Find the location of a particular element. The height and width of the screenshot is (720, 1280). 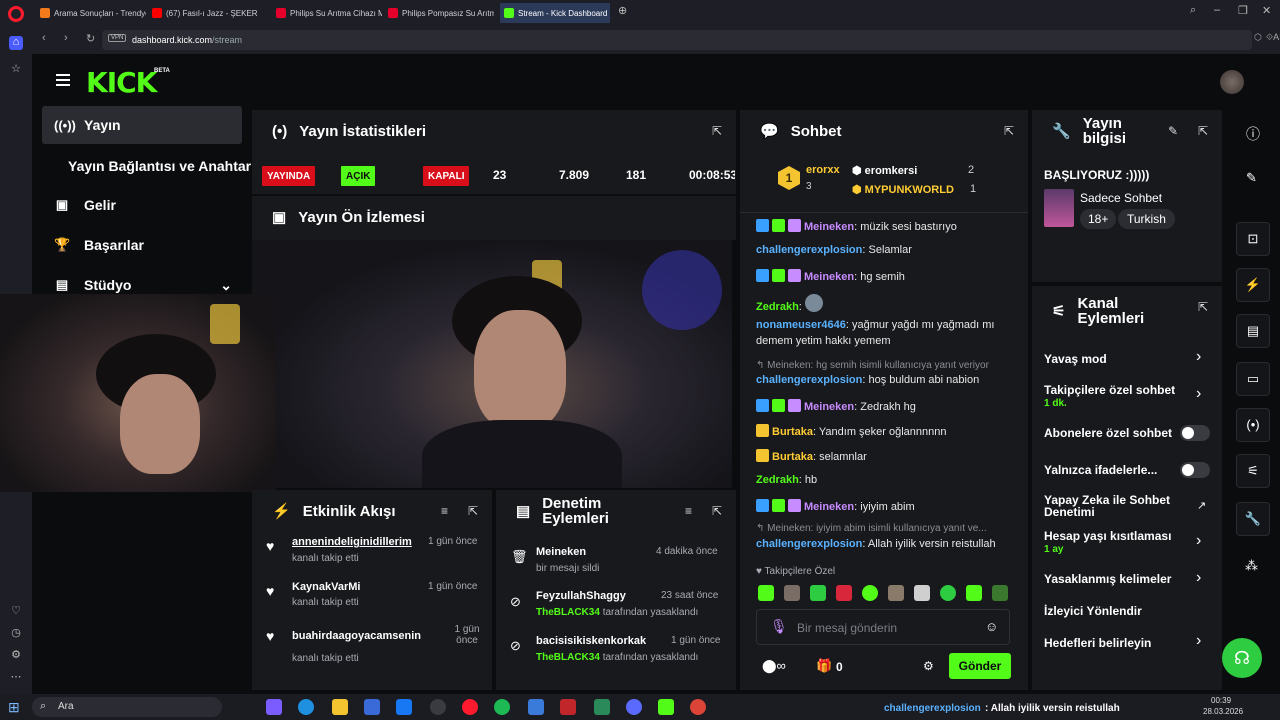

slow-mode: Yavaş mod is located at coordinates (1075, 359).